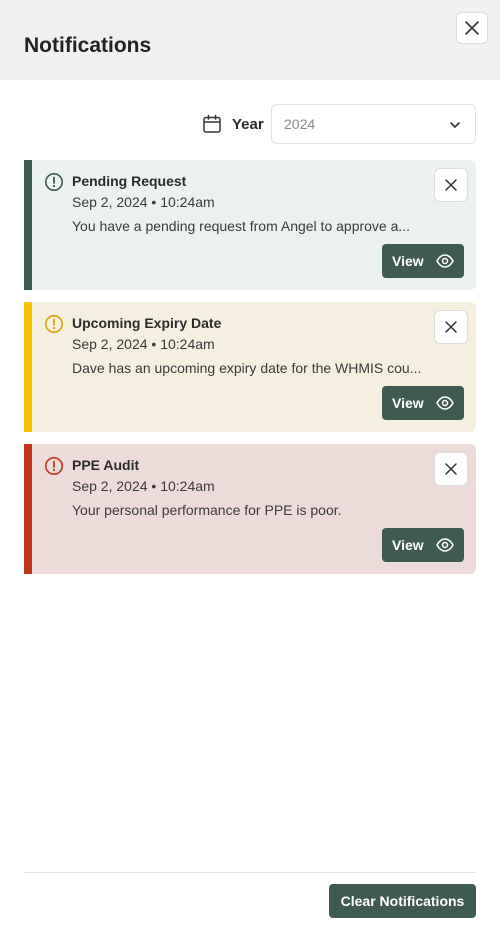 Image resolution: width=500 pixels, height=942 pixels. I want to click on notification-title: Pending Request, so click(129, 181).